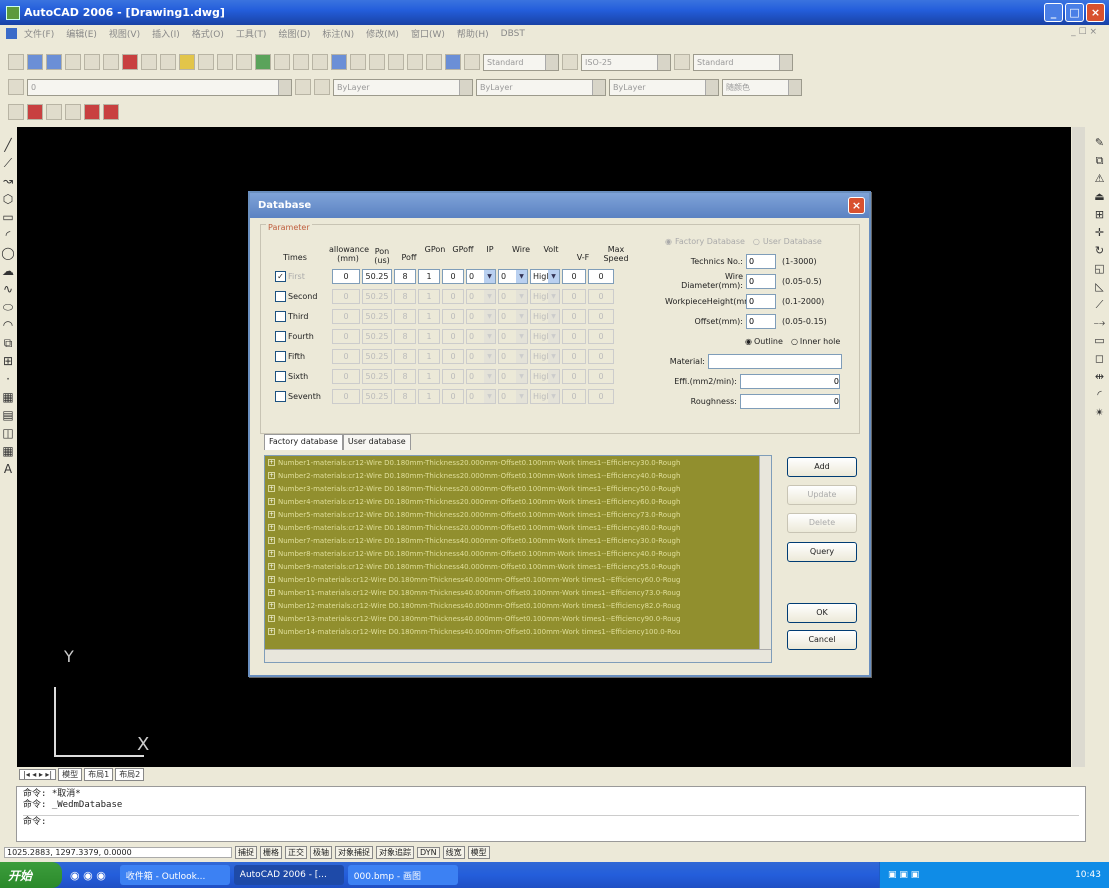 This screenshot has width=1109, height=888. Describe the element at coordinates (358, 62) in the screenshot. I see `design-center-icon` at that location.